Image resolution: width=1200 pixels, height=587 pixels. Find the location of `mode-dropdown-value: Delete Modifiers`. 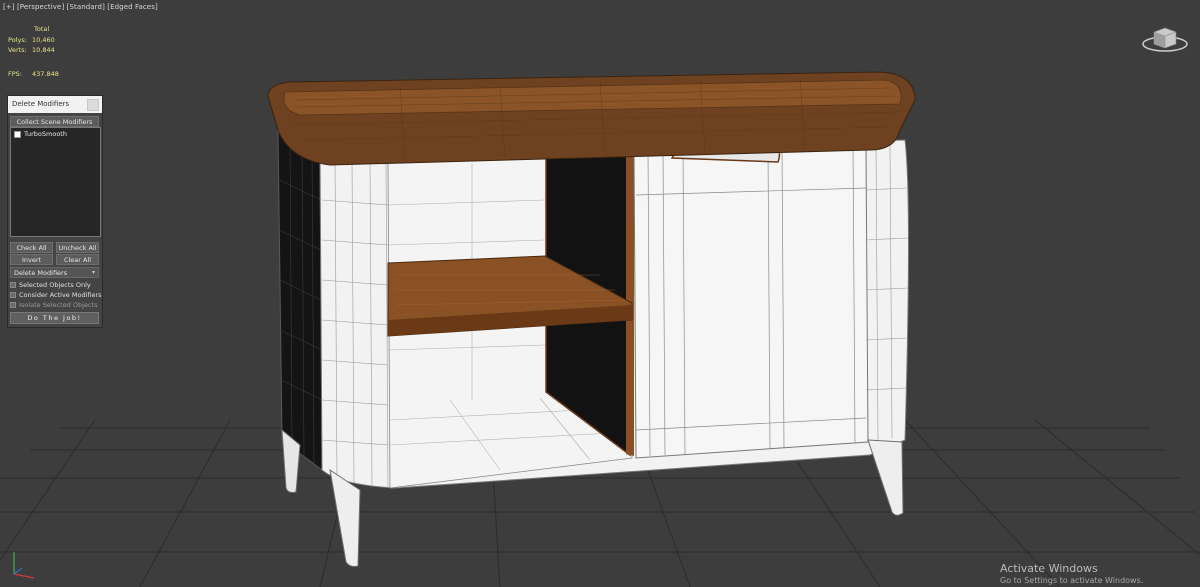

mode-dropdown-value: Delete Modifiers is located at coordinates (41, 273).